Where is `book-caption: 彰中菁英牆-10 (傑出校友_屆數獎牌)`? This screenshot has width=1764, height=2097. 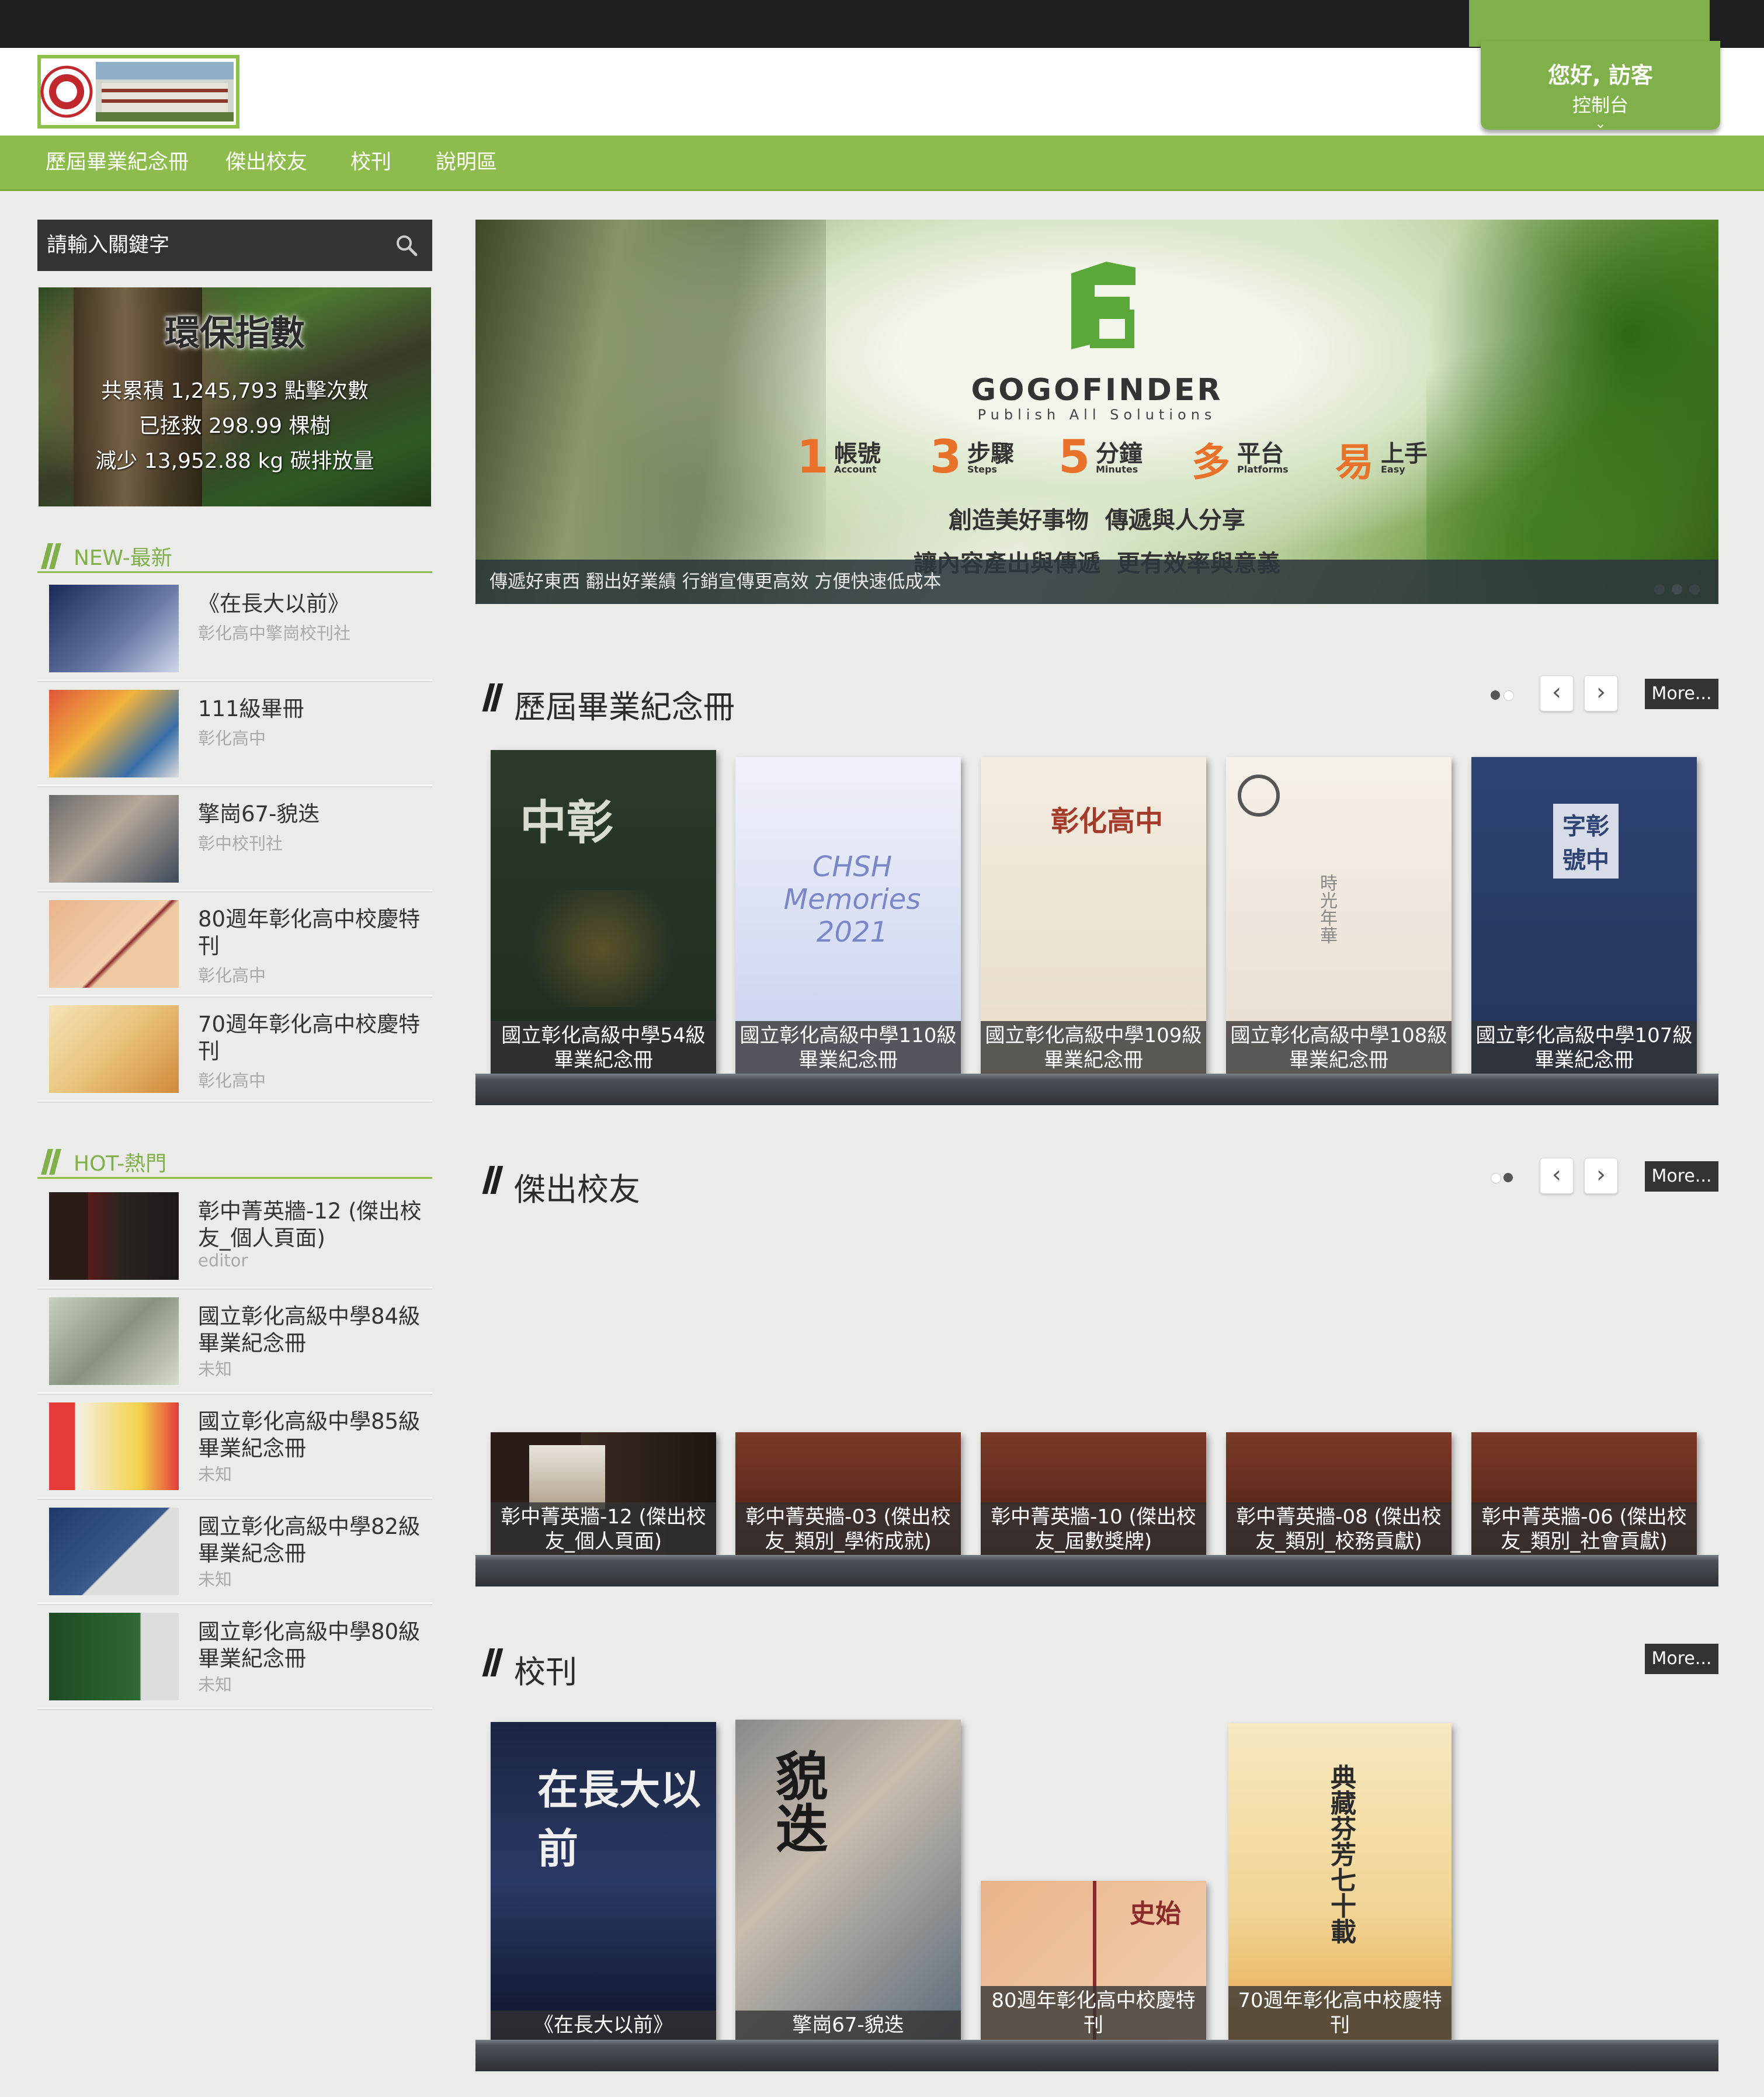
book-caption: 彰中菁英牆-10 (傑出校友_屆數獎牌) is located at coordinates (1093, 1529).